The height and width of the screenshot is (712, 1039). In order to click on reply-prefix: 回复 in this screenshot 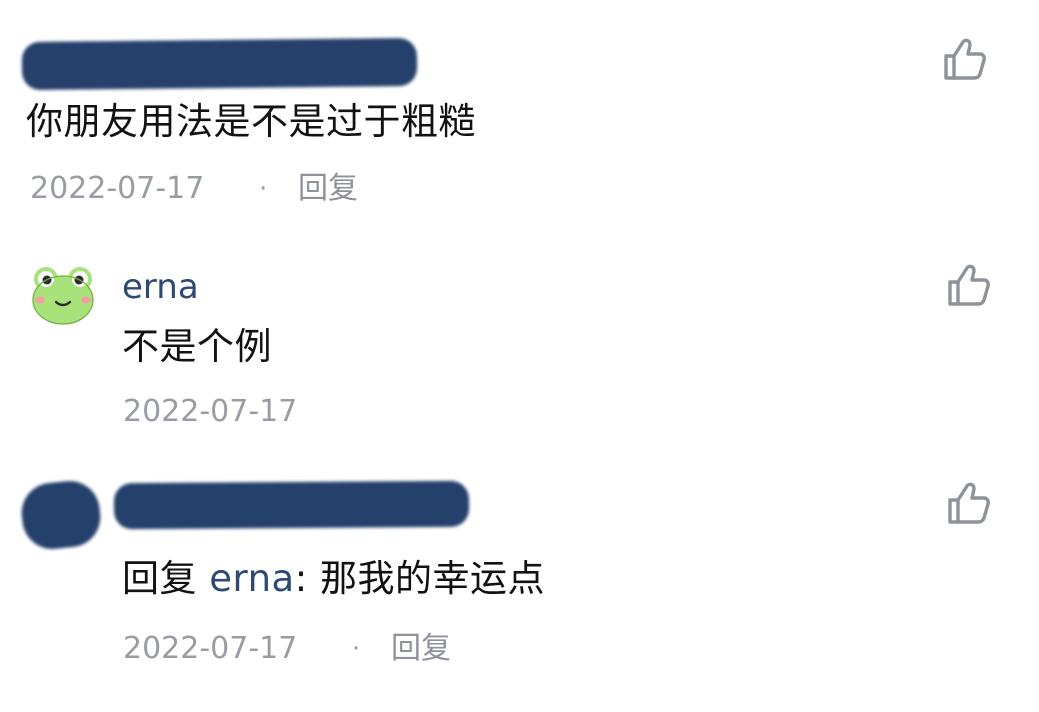, I will do `click(159, 578)`.